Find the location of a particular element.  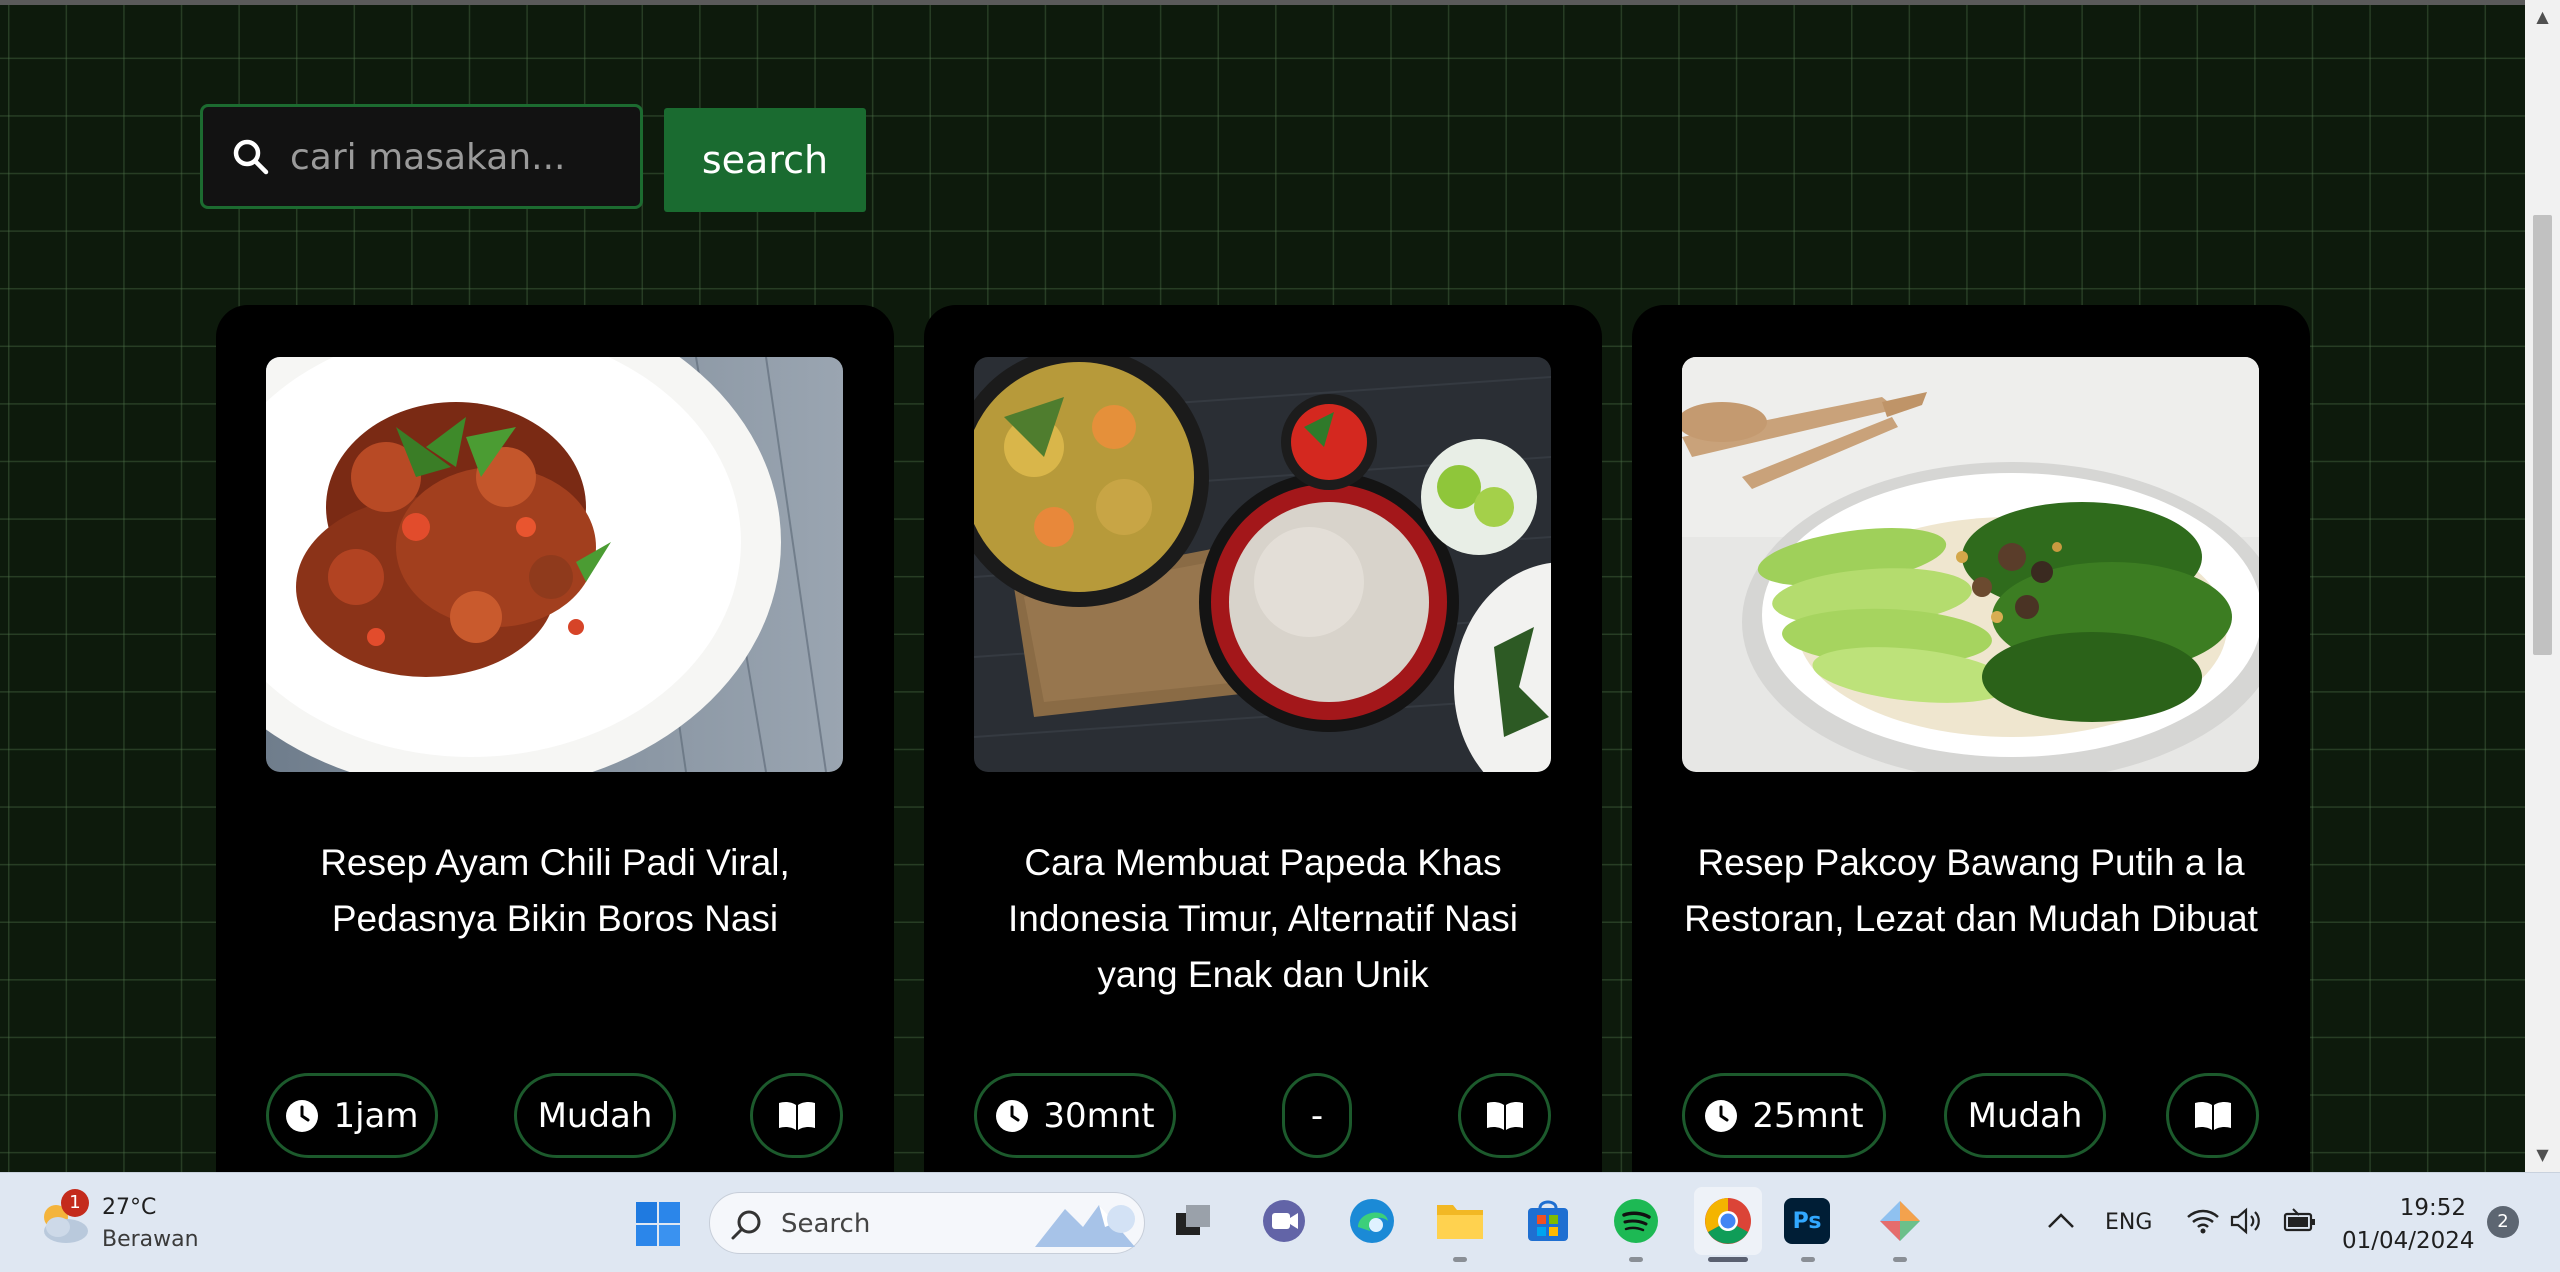

pakcoy-photo is located at coordinates (1970, 564).